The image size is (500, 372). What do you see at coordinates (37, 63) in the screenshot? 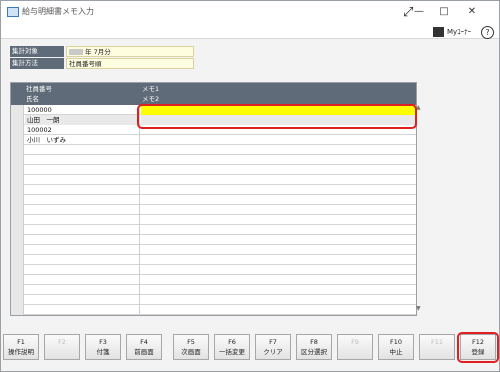
I see `info-label: 集計方法` at bounding box center [37, 63].